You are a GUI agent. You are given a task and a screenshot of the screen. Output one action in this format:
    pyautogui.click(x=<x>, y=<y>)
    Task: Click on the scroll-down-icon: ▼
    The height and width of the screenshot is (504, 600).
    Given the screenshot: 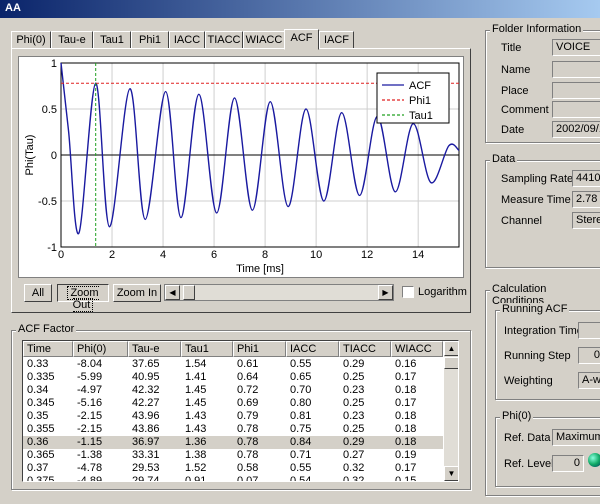 What is the action you would take?
    pyautogui.click(x=451, y=473)
    